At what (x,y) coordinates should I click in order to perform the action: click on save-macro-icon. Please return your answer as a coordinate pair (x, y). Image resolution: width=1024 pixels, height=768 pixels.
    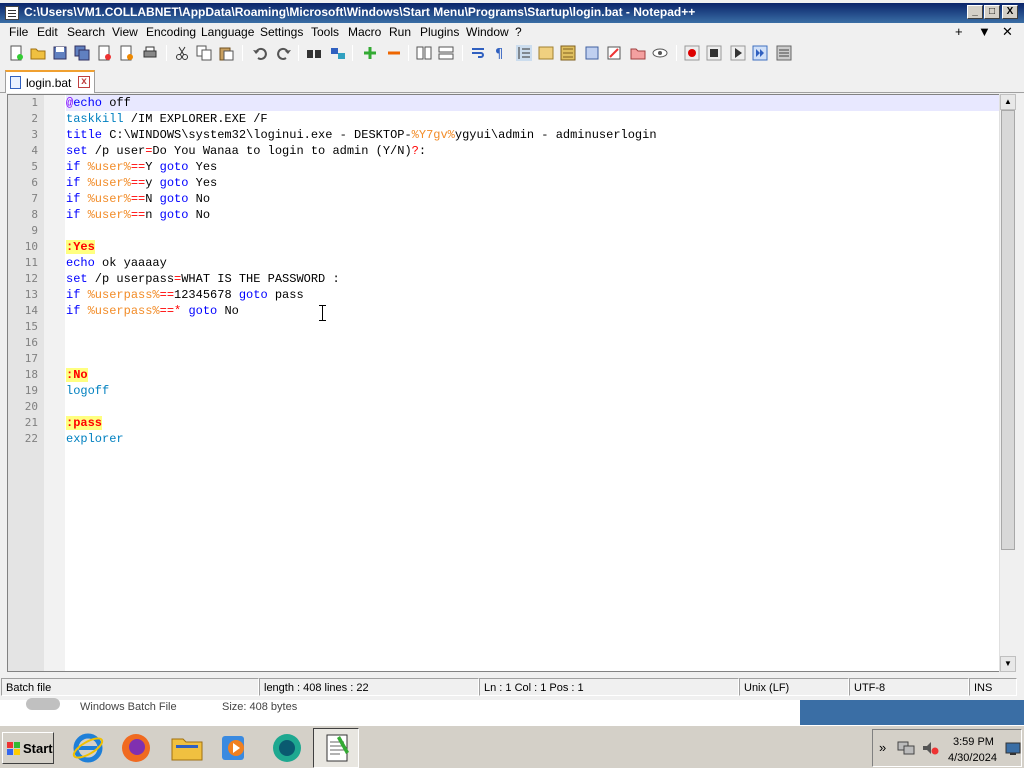
    Looking at the image, I should click on (784, 53).